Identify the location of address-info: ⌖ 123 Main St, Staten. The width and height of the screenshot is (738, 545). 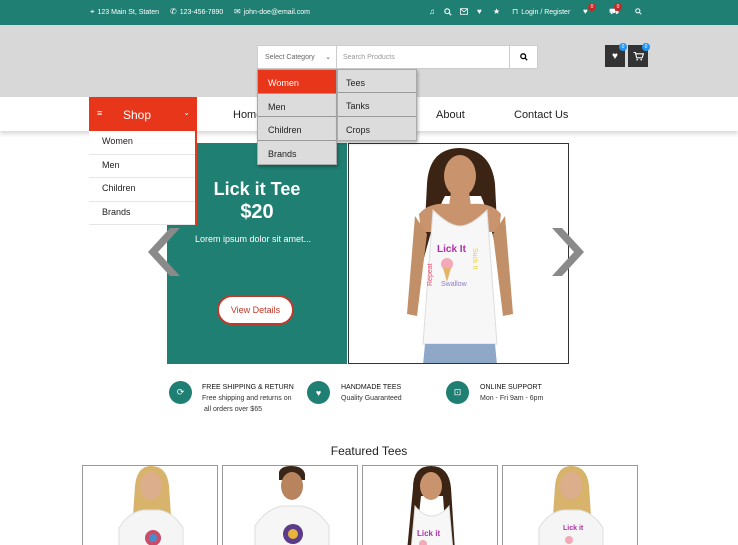
(124, 12).